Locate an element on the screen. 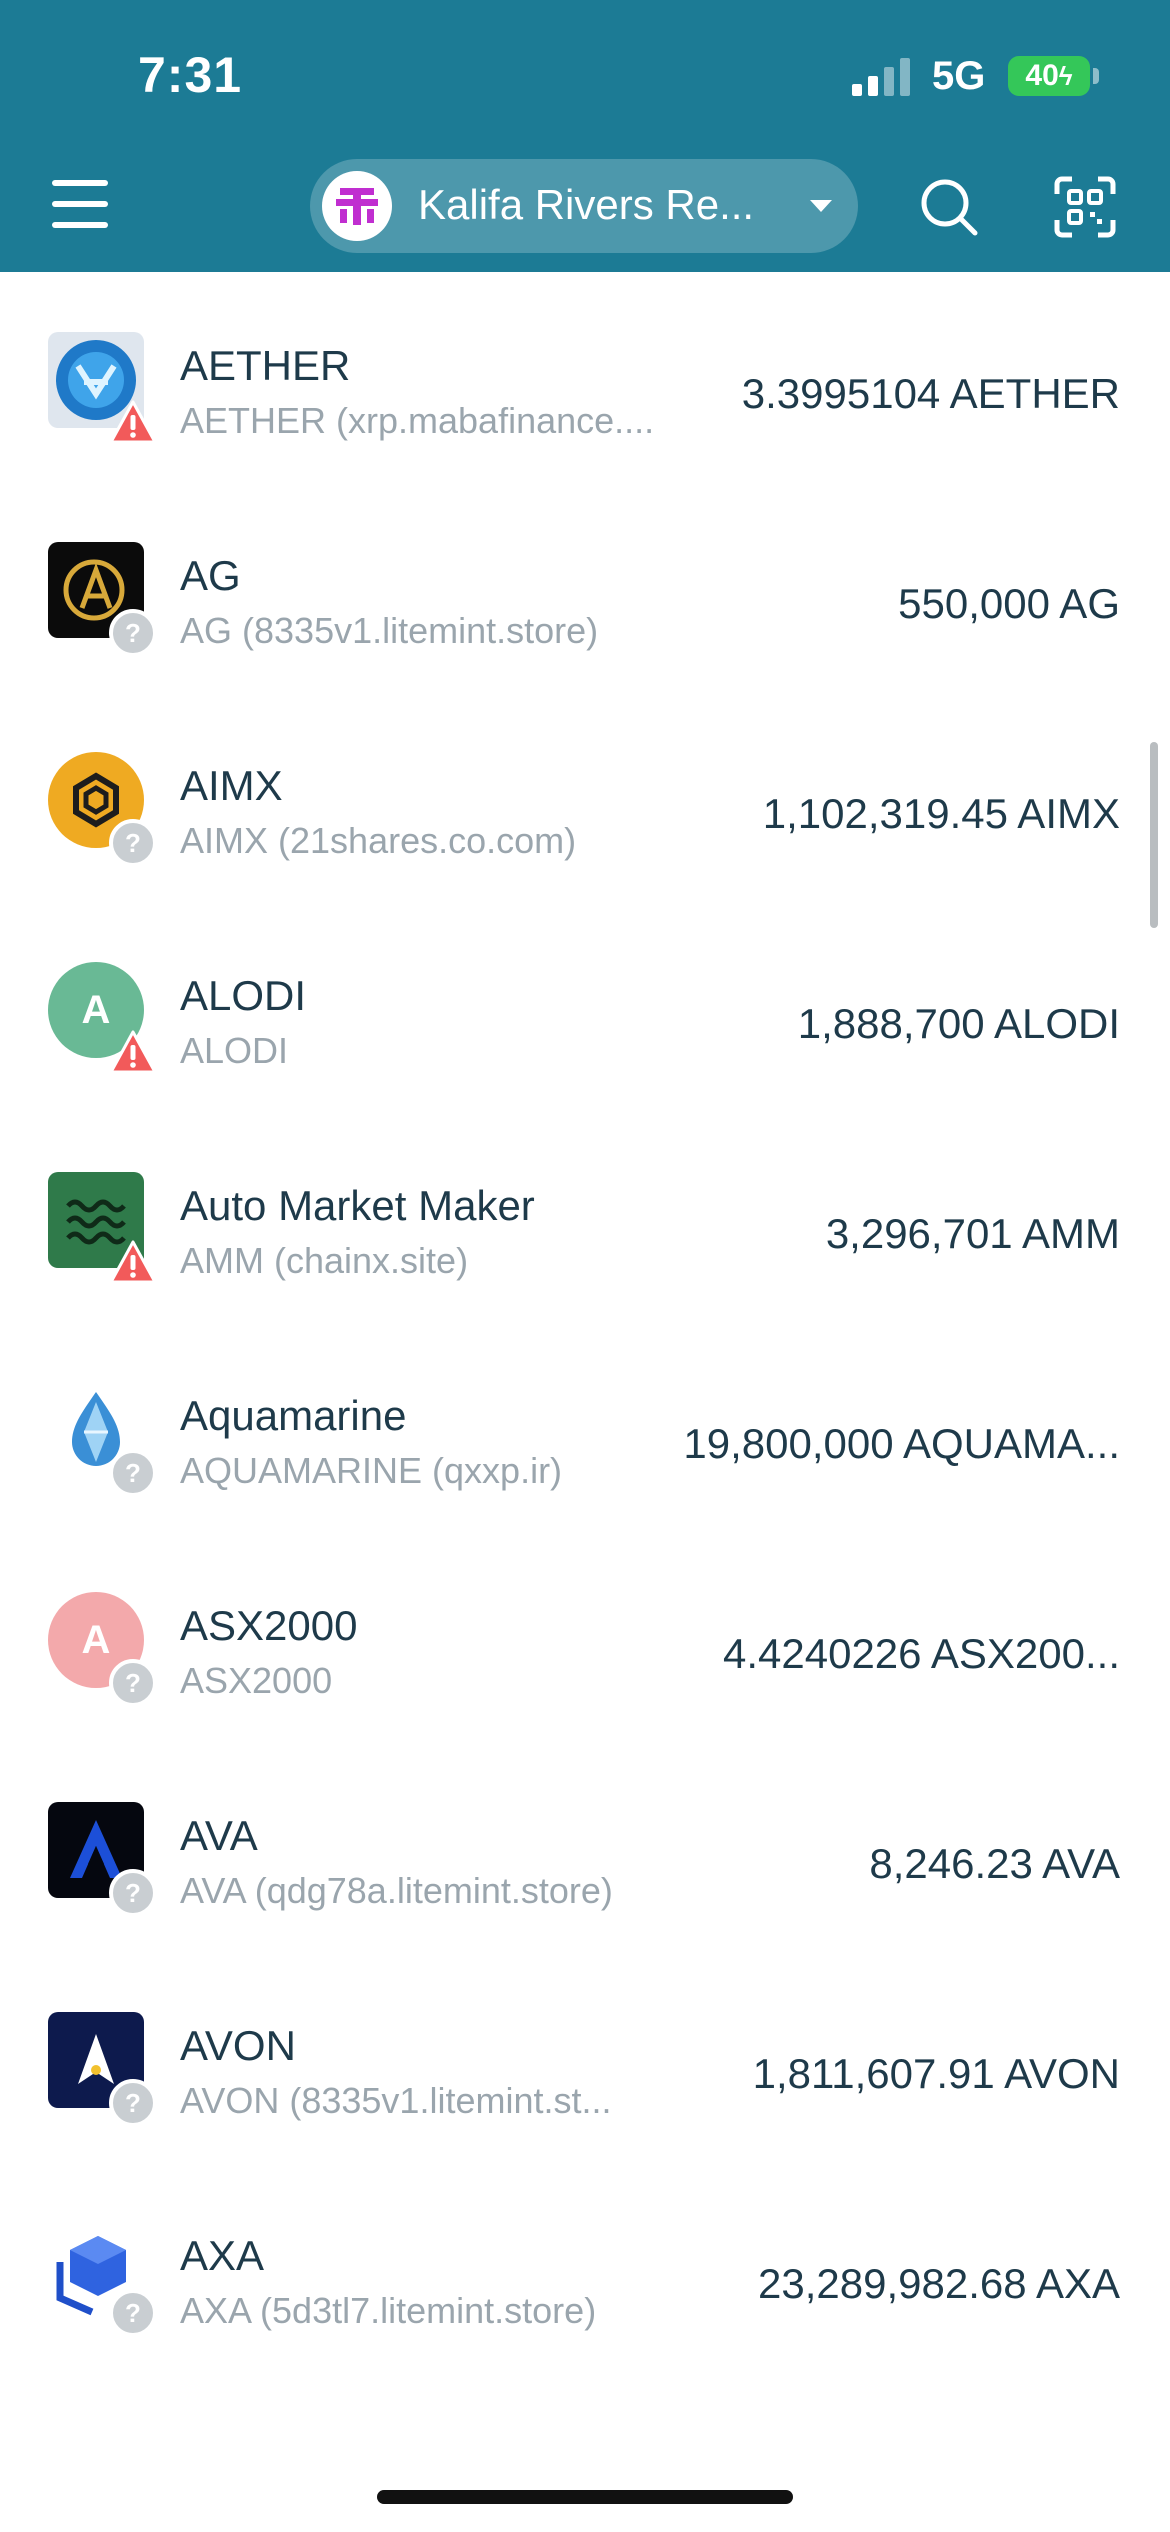 The width and height of the screenshot is (1170, 2532). scrollbar is located at coordinates (1154, 835).